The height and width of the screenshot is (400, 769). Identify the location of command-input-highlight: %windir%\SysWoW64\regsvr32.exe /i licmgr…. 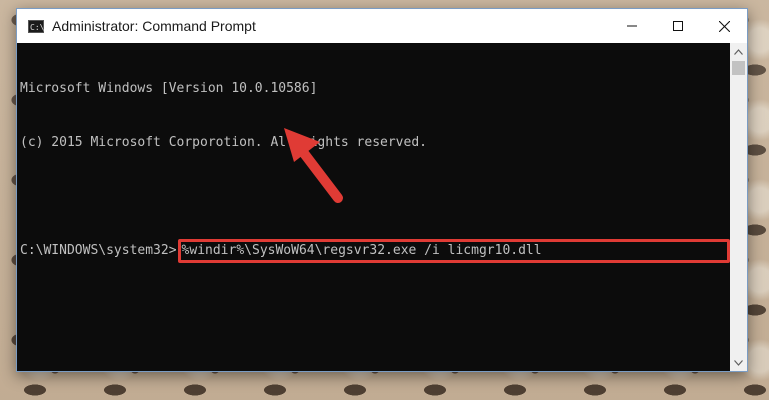
(453, 251).